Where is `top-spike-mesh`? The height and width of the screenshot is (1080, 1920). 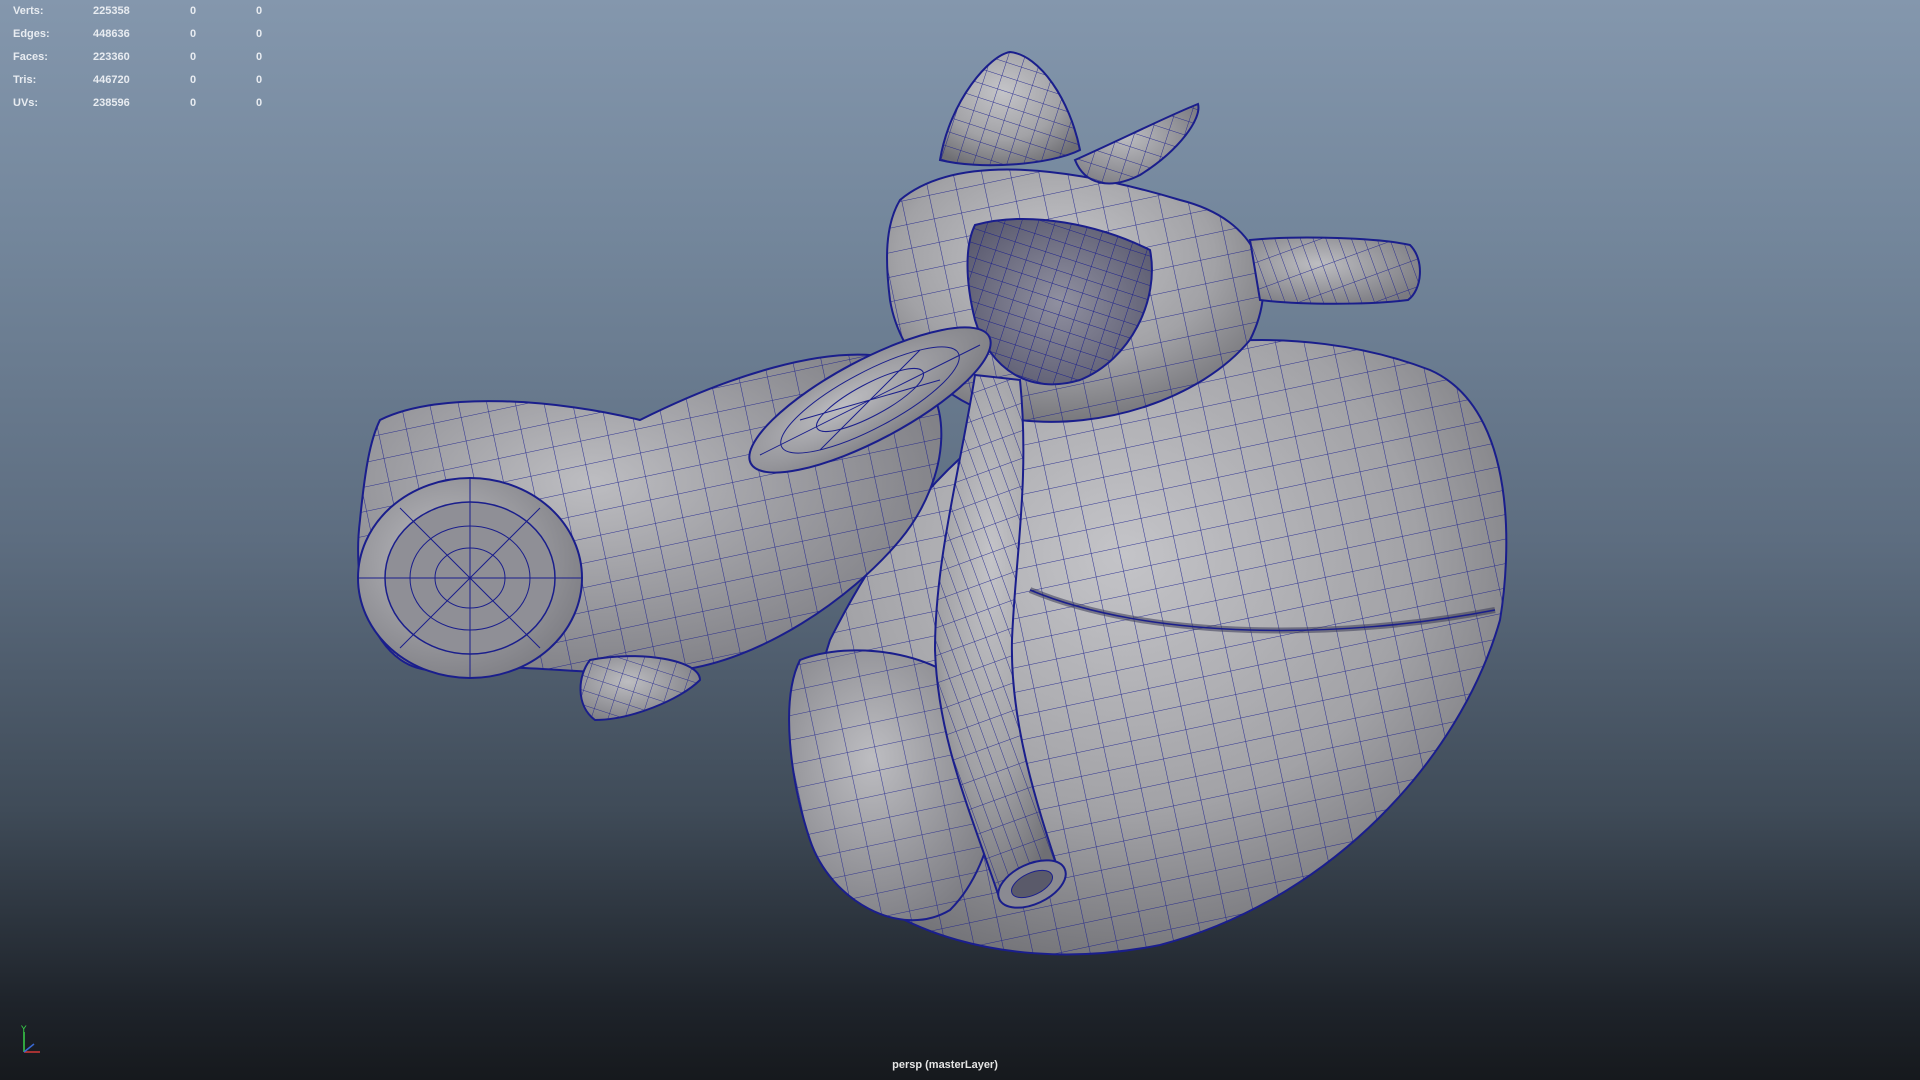 top-spike-mesh is located at coordinates (1010, 108).